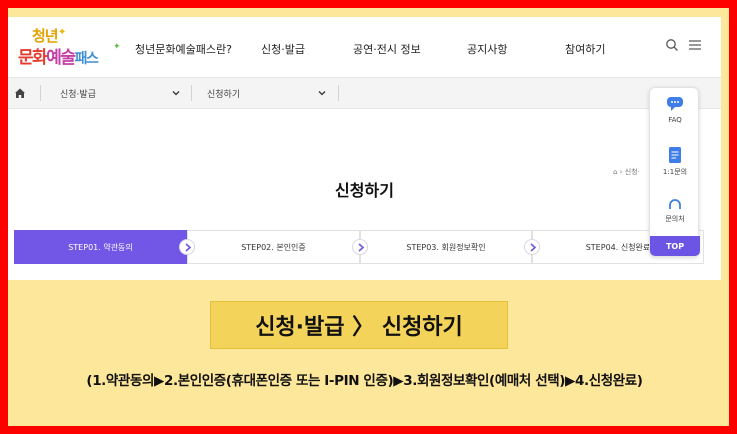  Describe the element at coordinates (487, 49) in the screenshot. I see `nav-item-notice: 공지사항` at that location.